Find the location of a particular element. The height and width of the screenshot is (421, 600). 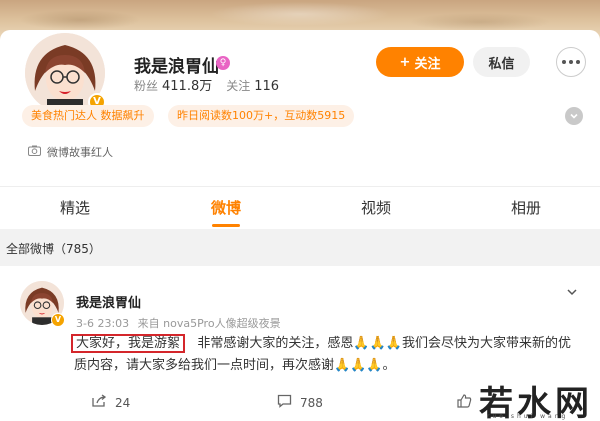

repost-button: 24 is located at coordinates (111, 402).